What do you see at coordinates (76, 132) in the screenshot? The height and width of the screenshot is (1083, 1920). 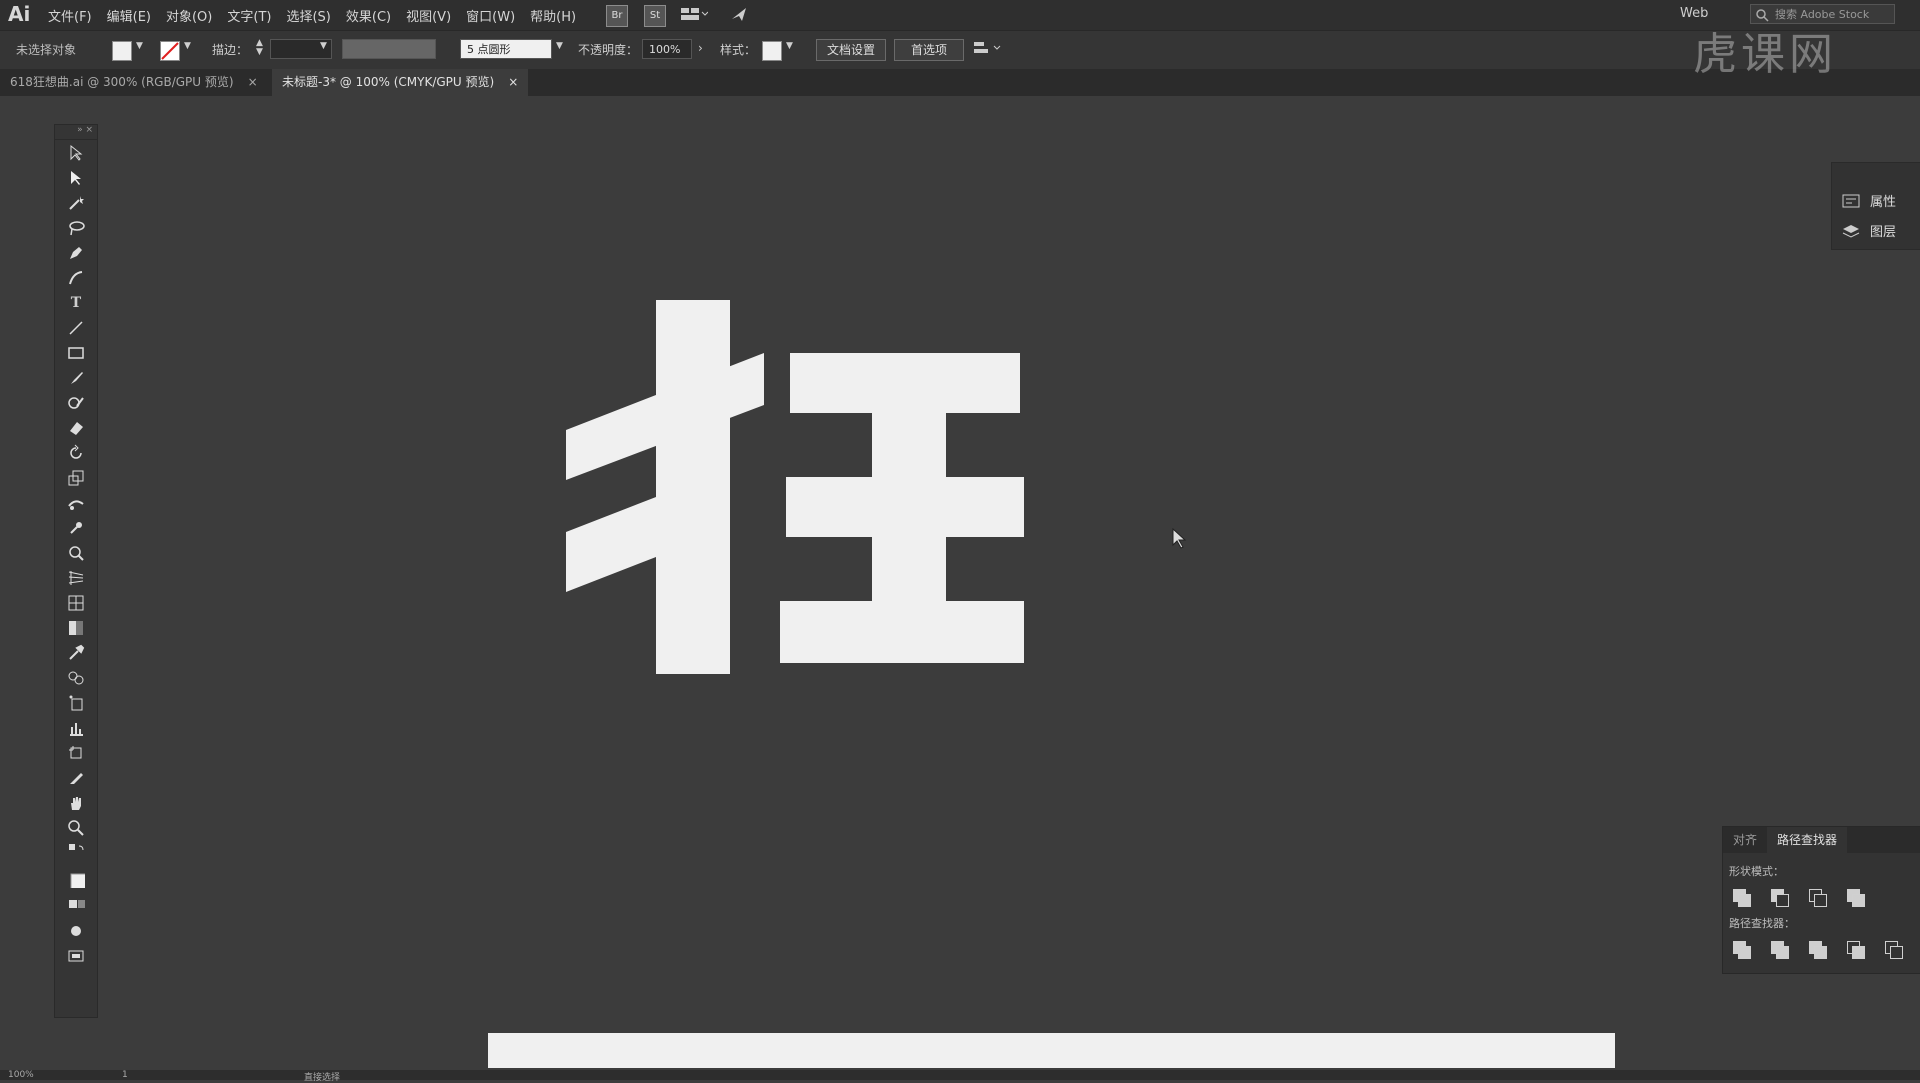 I see `panel-grip: » ×` at bounding box center [76, 132].